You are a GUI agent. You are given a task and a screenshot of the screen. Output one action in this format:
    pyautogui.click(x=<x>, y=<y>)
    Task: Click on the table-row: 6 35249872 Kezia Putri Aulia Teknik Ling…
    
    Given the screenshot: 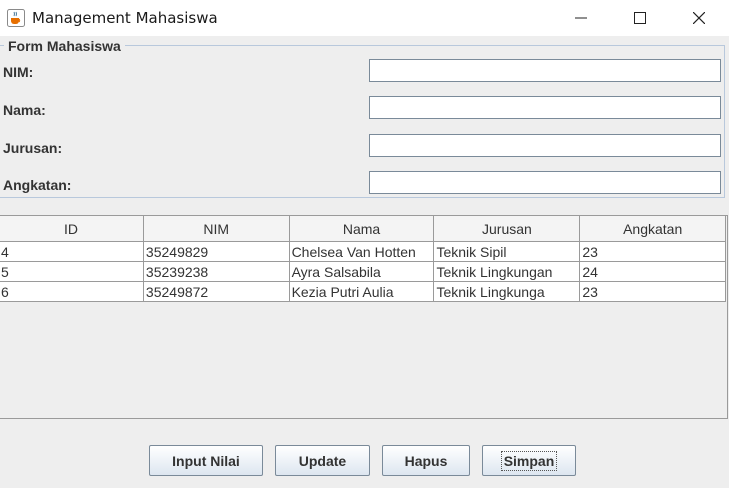 What is the action you would take?
    pyautogui.click(x=363, y=291)
    